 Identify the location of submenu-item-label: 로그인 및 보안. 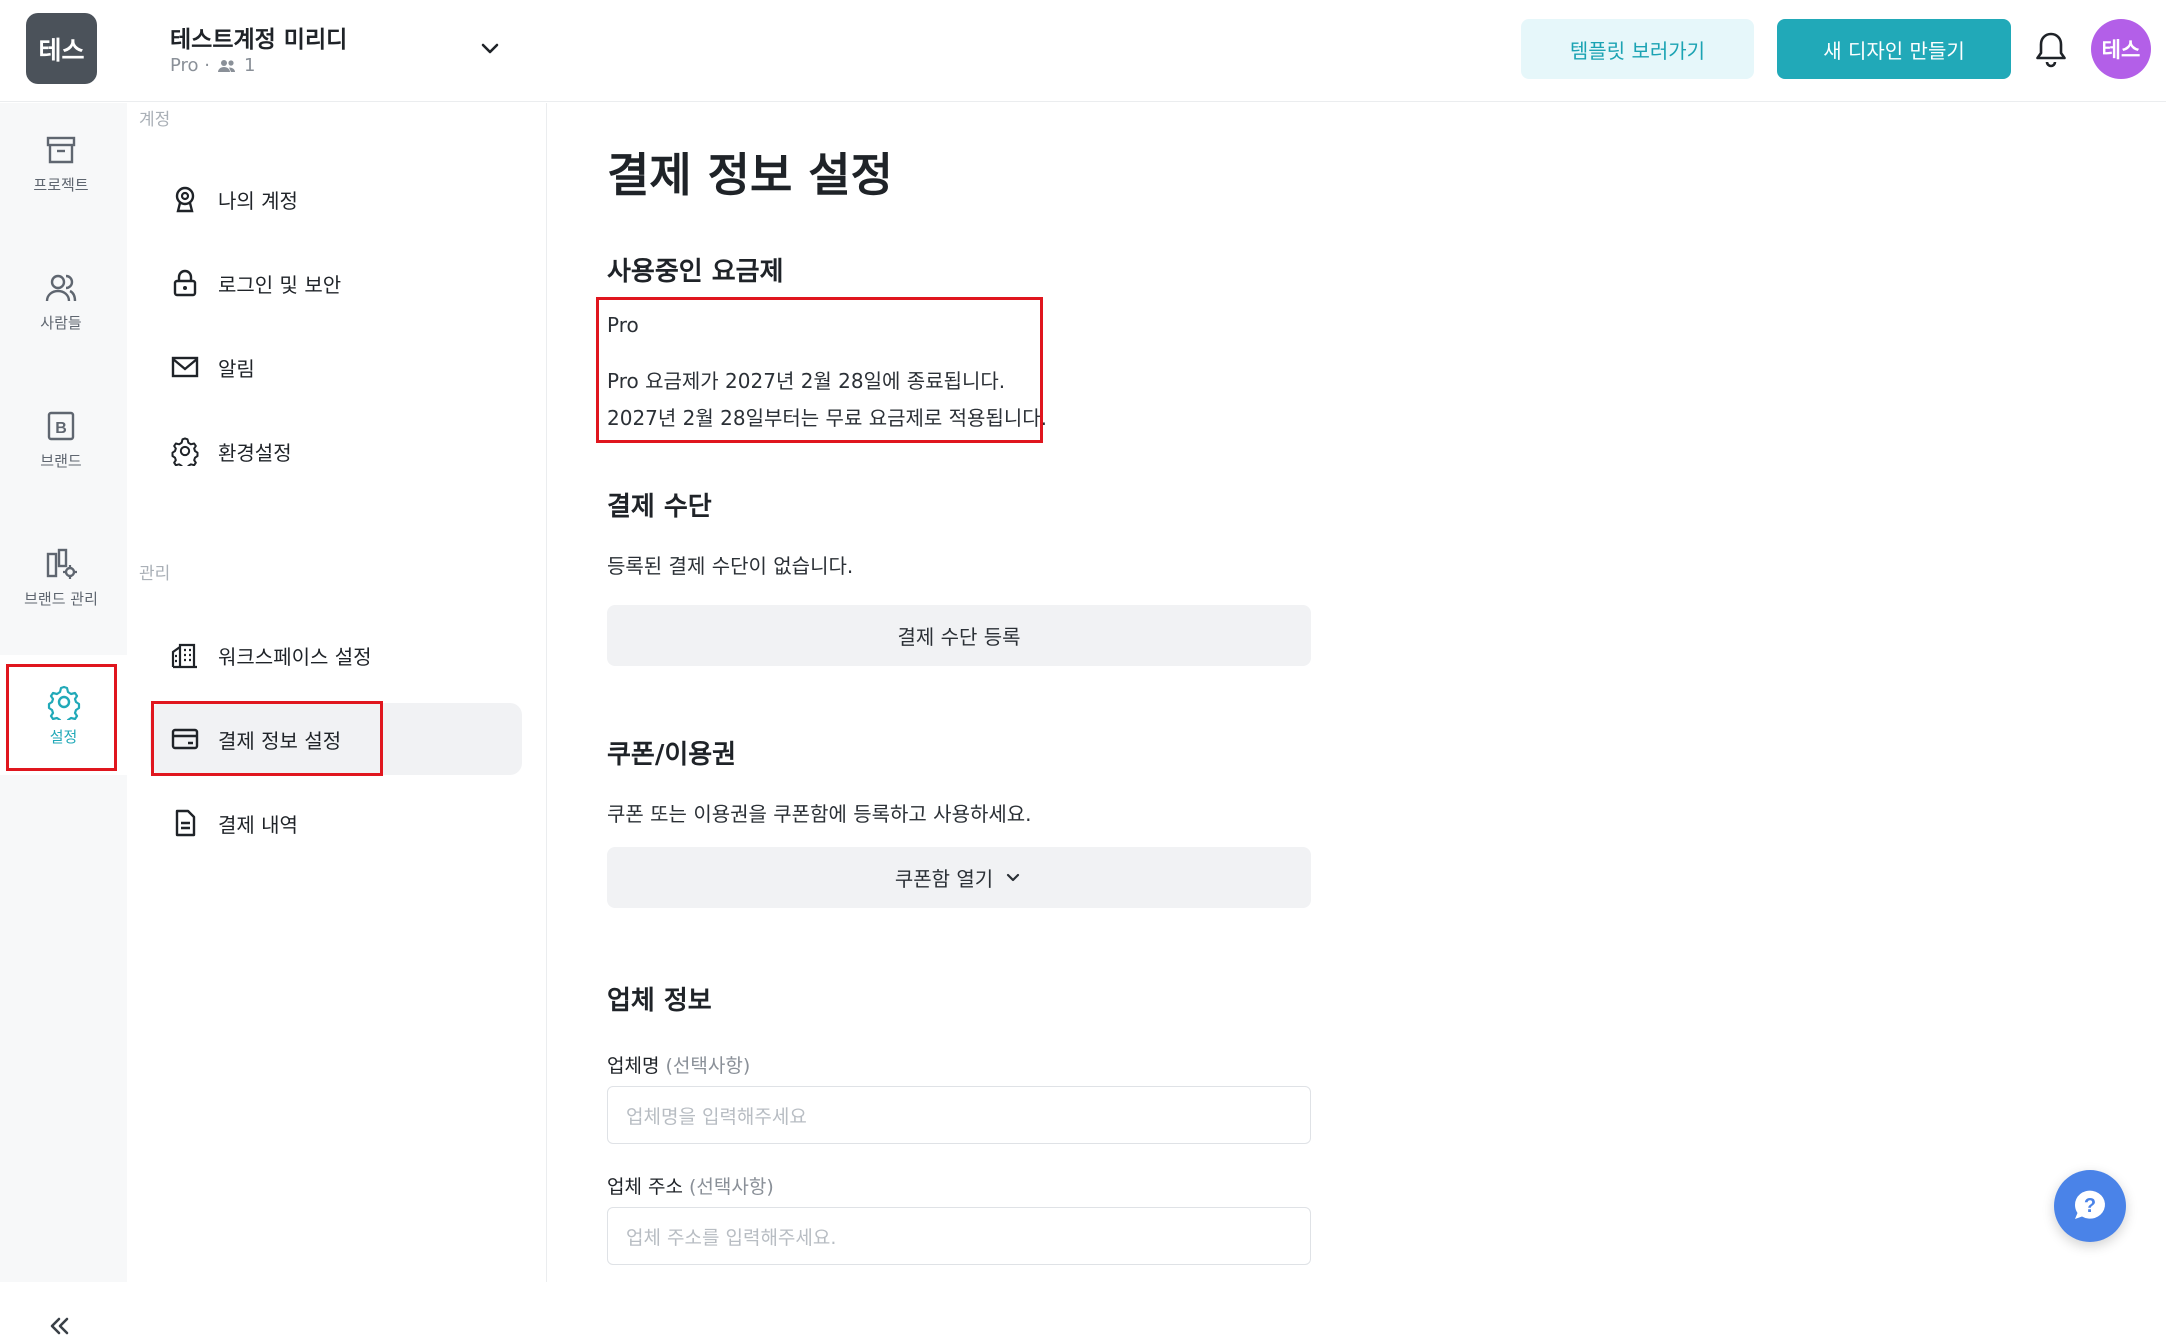
(280, 284).